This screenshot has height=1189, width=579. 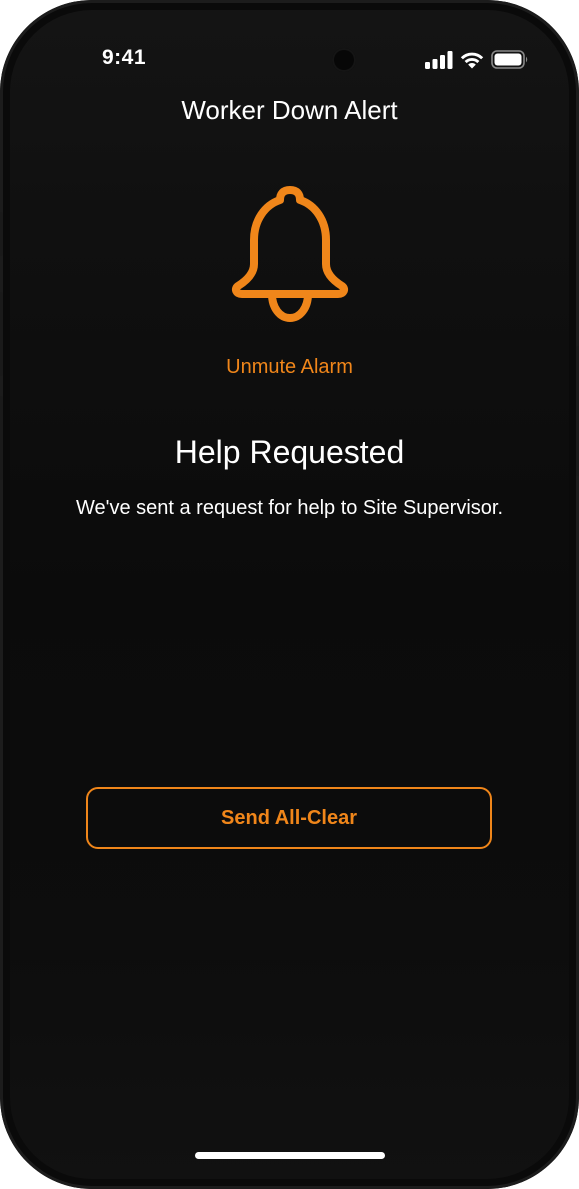 What do you see at coordinates (124, 57) in the screenshot?
I see `status-time: 9:41` at bounding box center [124, 57].